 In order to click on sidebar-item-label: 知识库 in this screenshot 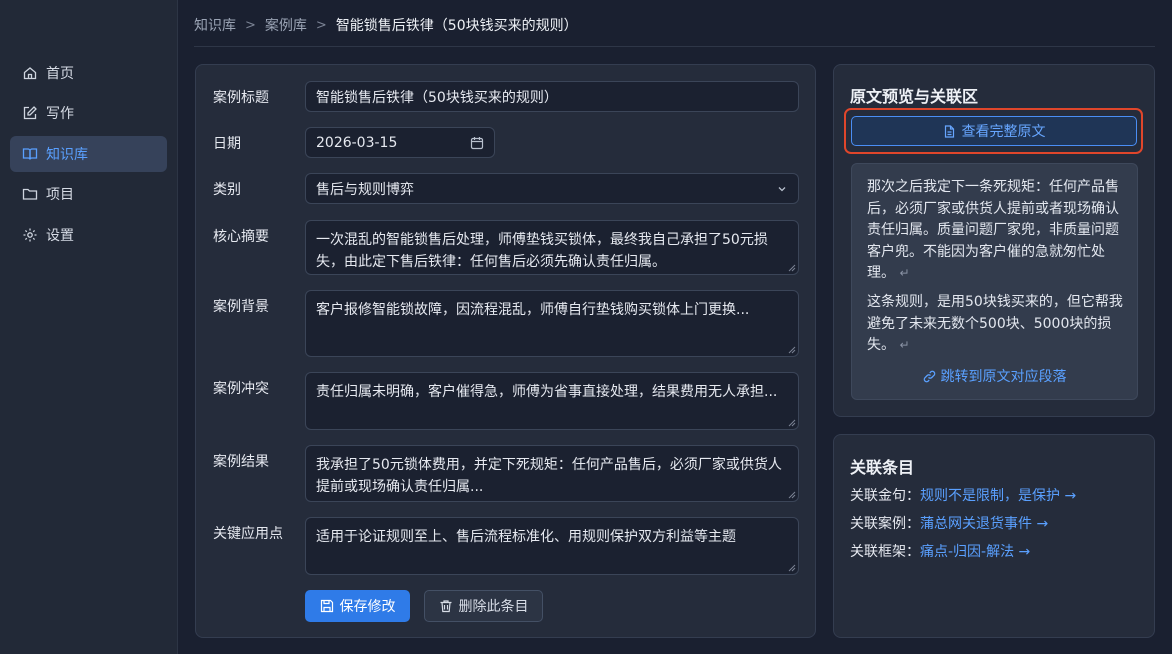, I will do `click(67, 155)`.